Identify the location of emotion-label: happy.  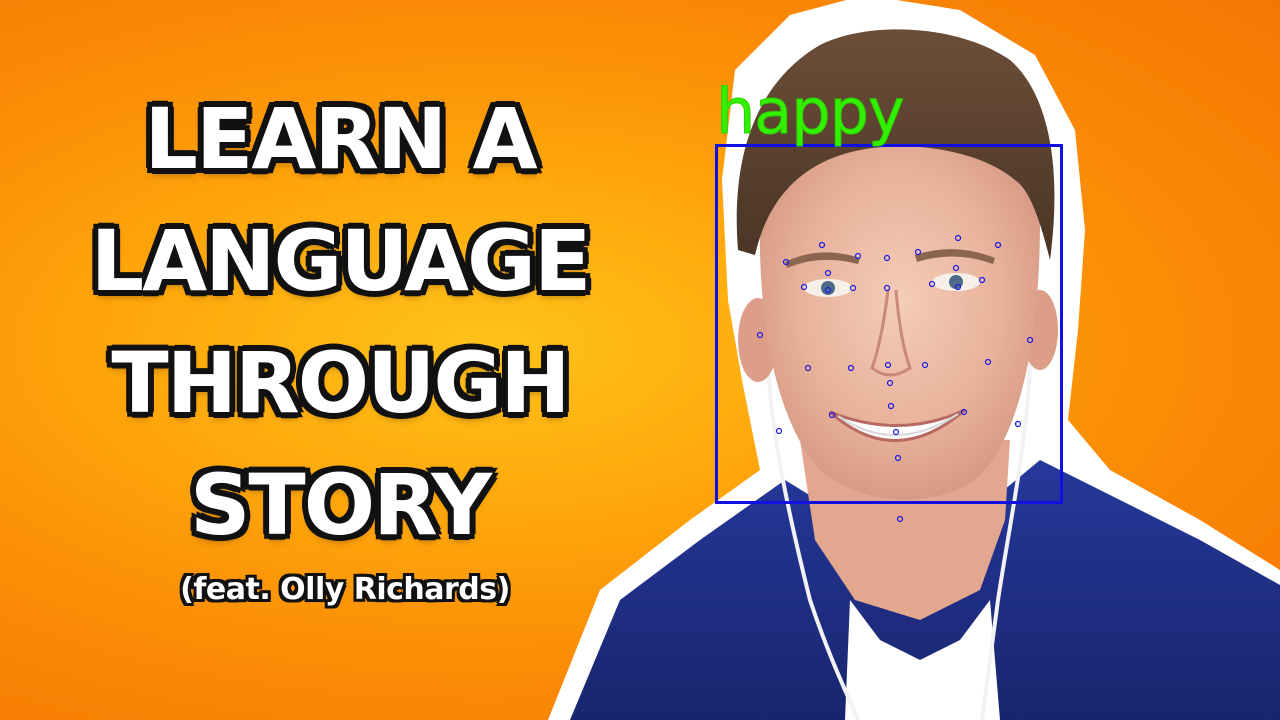
(811, 112).